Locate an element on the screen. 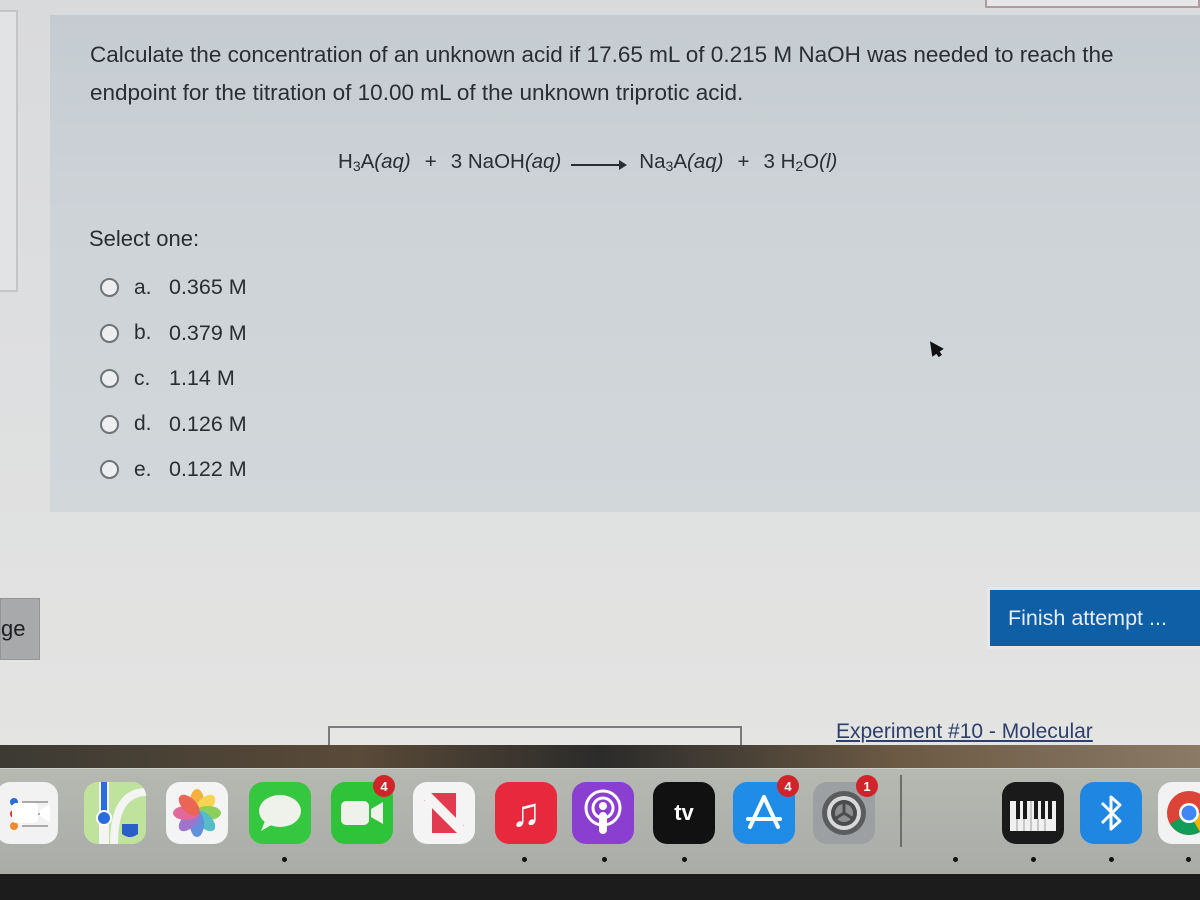 This screenshot has width=1200, height=900. system-preferences-badge: 1 is located at coordinates (867, 786).